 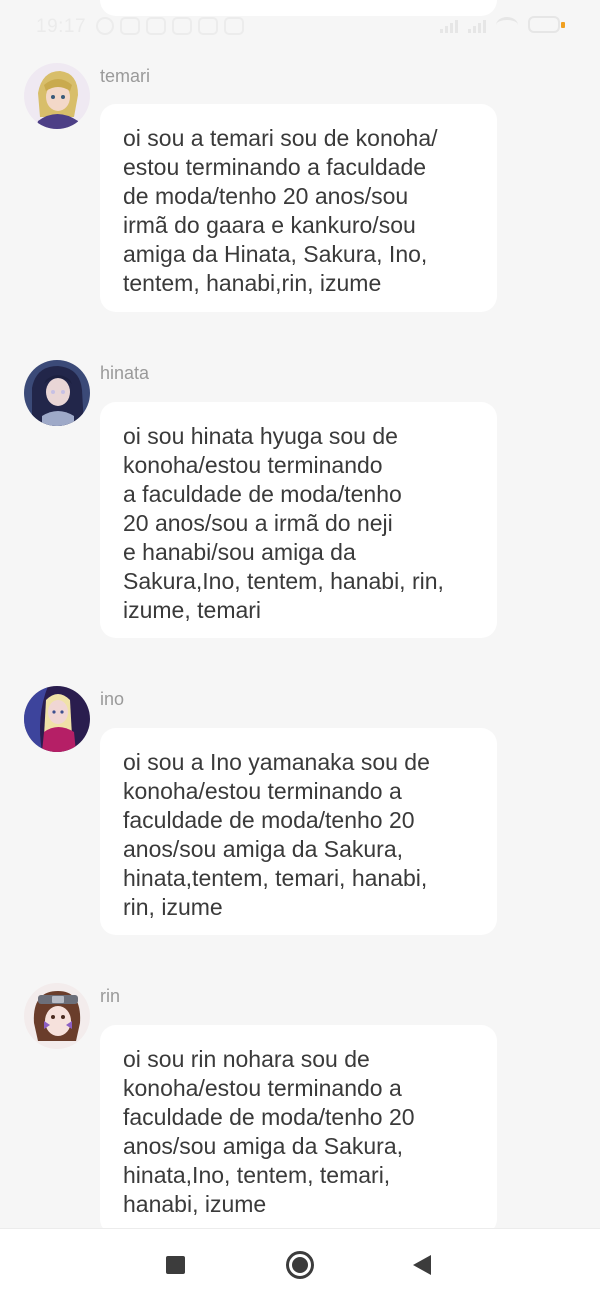 What do you see at coordinates (275, 167) in the screenshot?
I see `message-line: estou terminando a faculdade` at bounding box center [275, 167].